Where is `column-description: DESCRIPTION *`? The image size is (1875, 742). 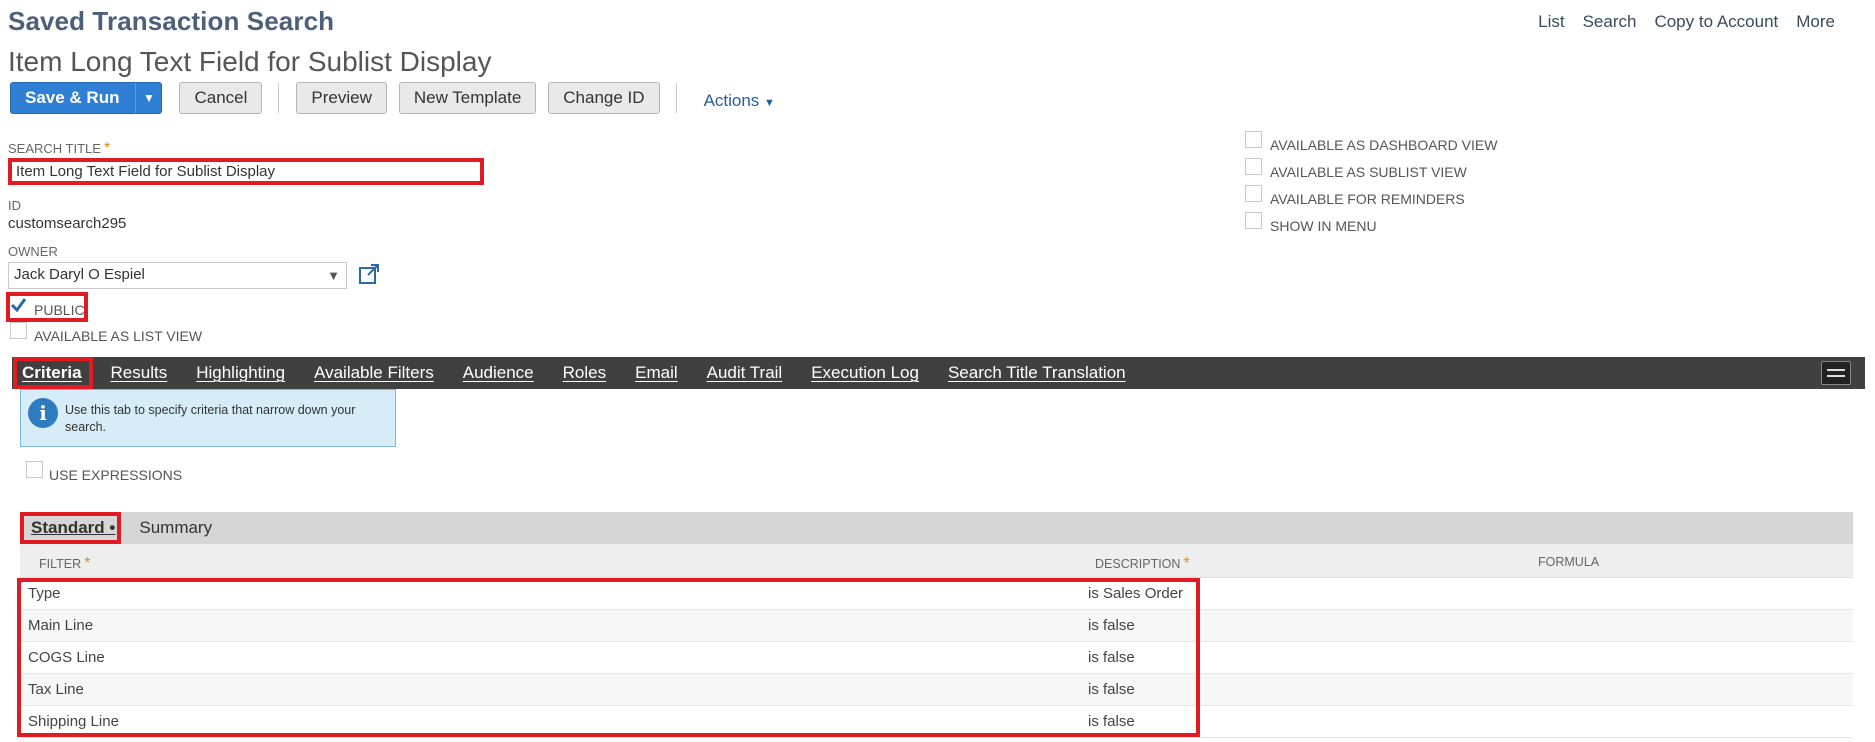
column-description: DESCRIPTION * is located at coordinates (1142, 564).